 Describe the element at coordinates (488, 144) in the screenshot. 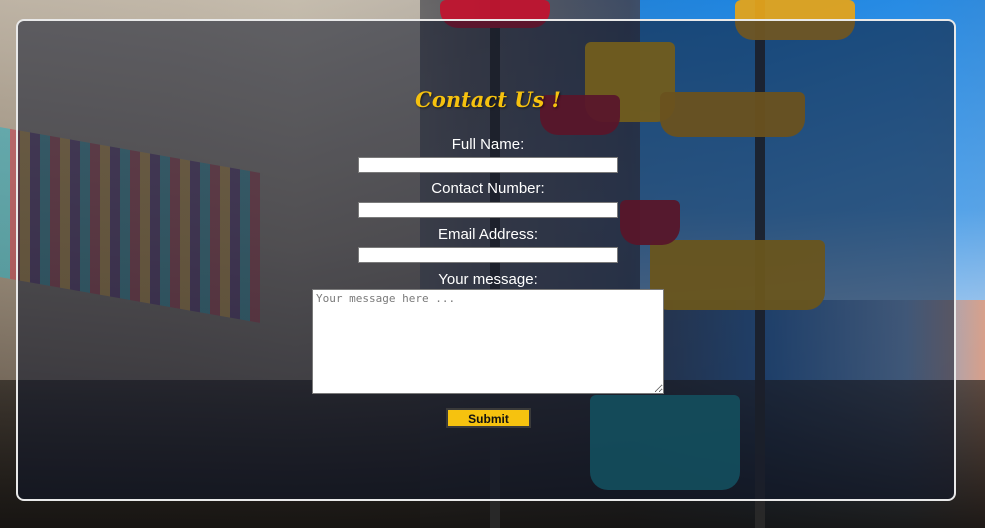

I see `full-name-label: Full Name:` at that location.